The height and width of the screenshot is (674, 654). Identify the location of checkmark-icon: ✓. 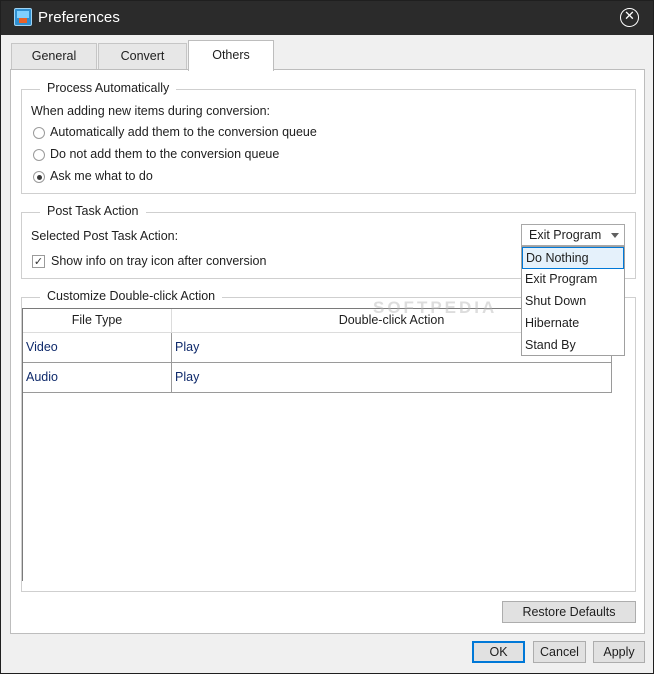
(38, 261).